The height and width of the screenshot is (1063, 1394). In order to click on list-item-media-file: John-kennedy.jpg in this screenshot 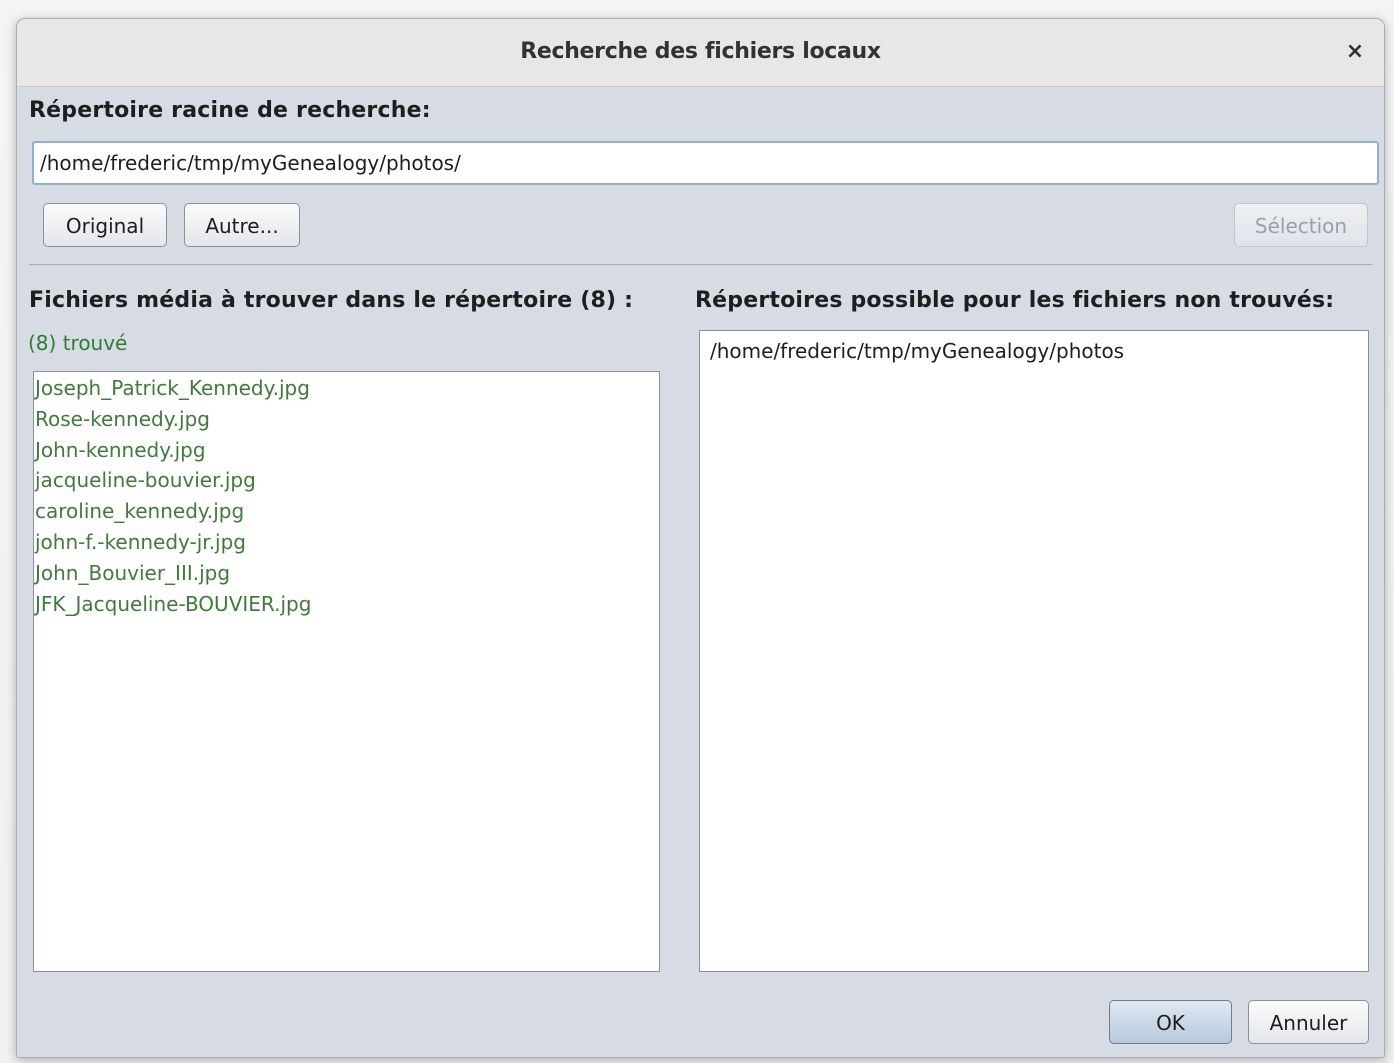, I will do `click(346, 450)`.